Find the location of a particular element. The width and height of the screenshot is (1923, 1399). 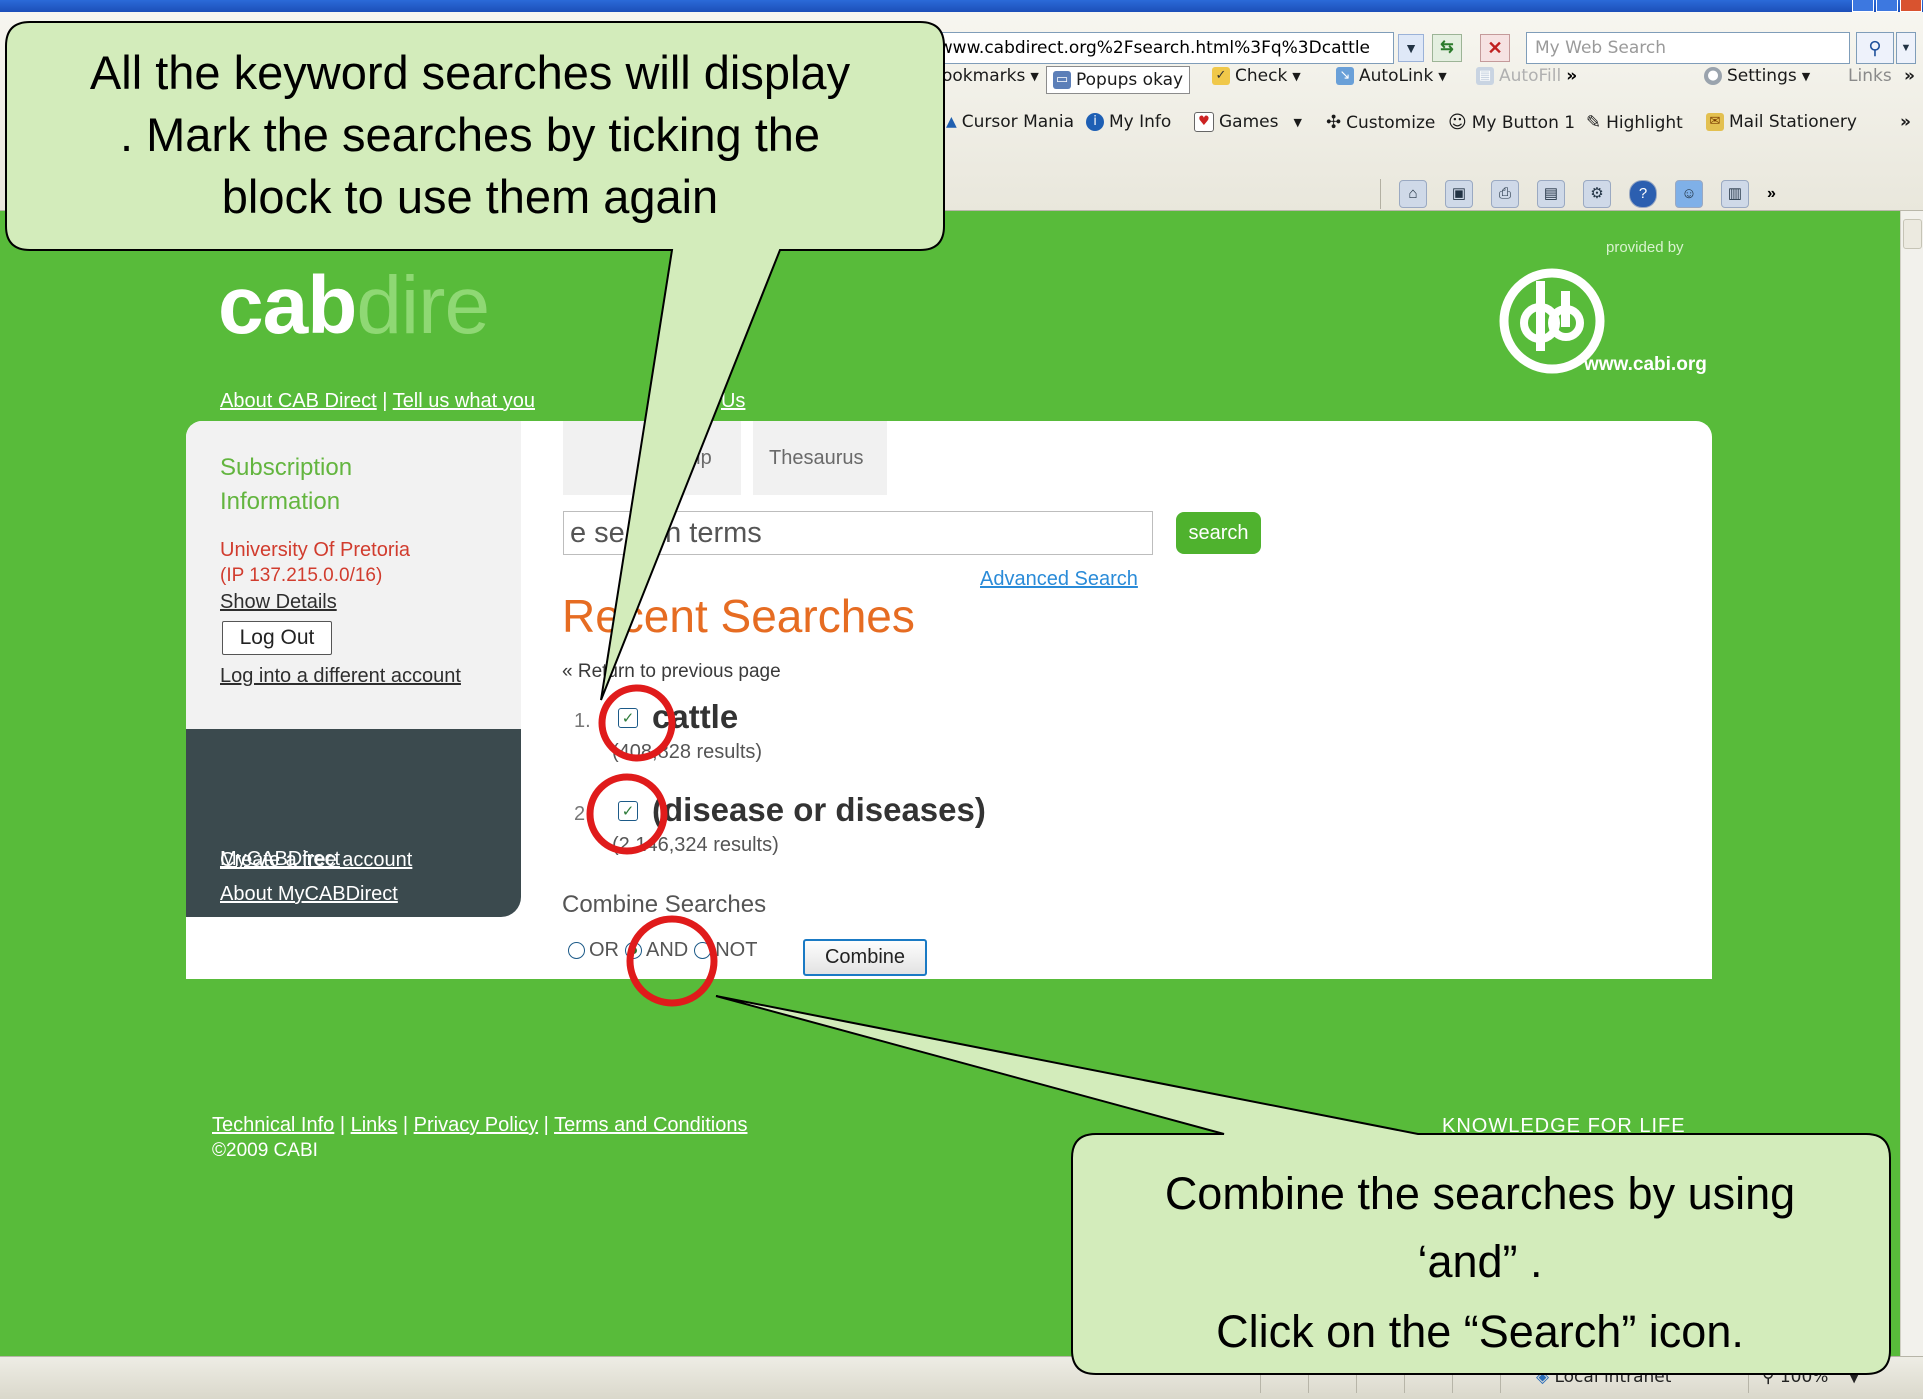

about-cab-direct-link: About CAB Direct is located at coordinates (298, 401).